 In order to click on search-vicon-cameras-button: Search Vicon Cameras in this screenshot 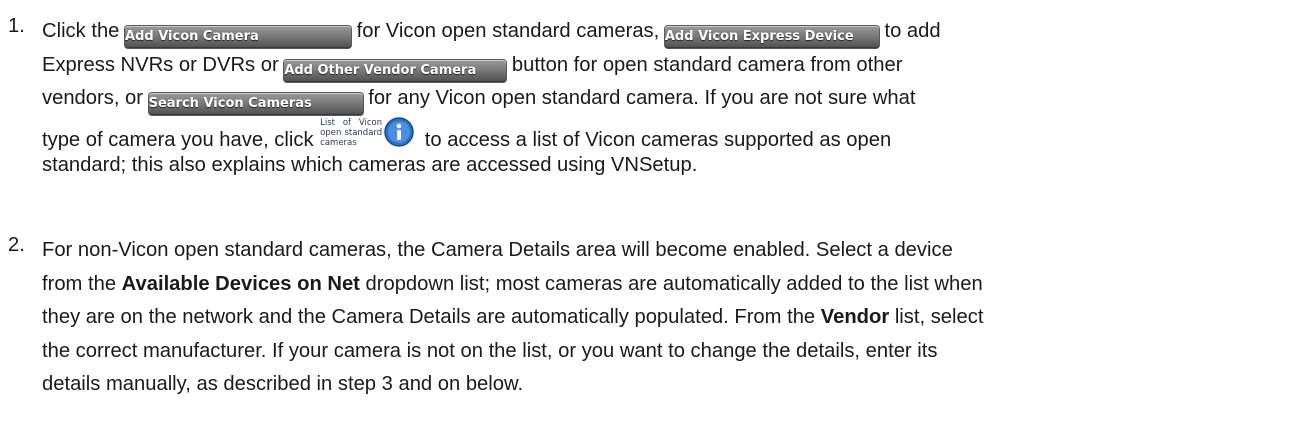, I will do `click(255, 104)`.